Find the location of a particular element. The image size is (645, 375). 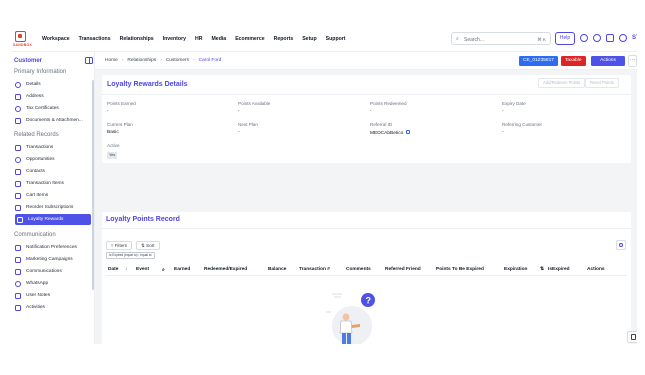

sidebar-item-opportunities: Opportunities is located at coordinates (53, 159).